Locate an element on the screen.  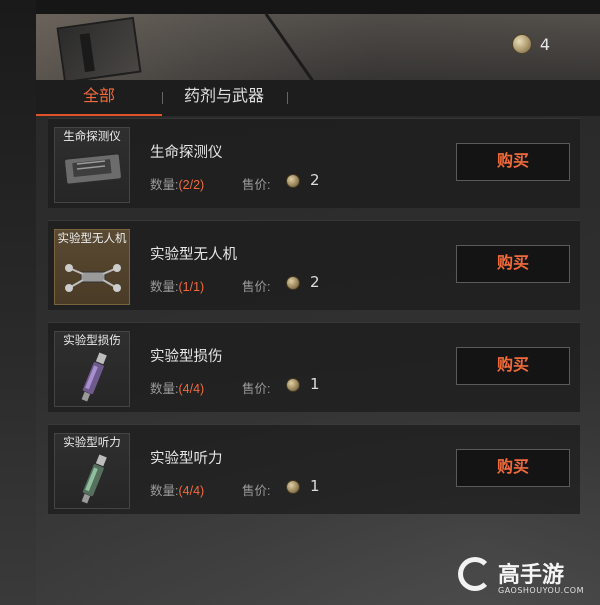
currency-display: 4 is located at coordinates (530, 44).